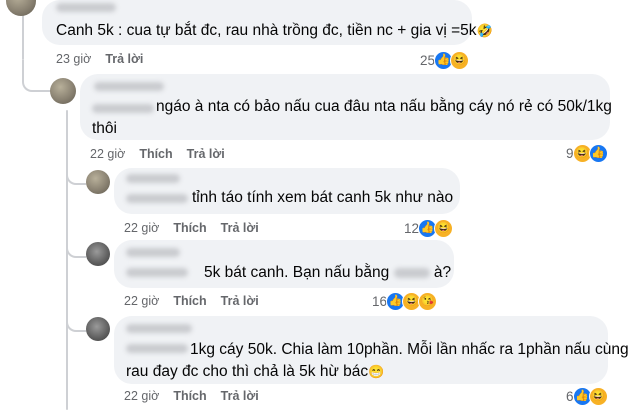 The image size is (640, 412). I want to click on like-icon: 👍, so click(598, 153).